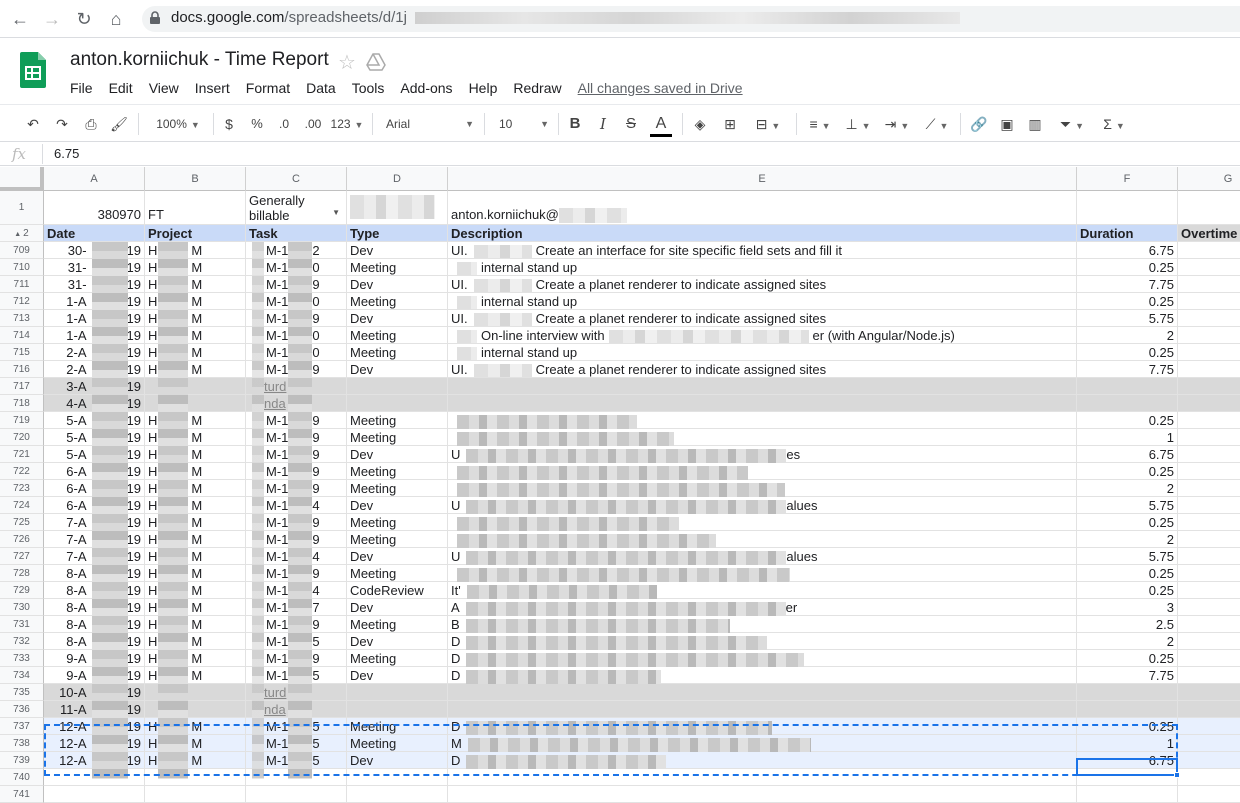  I want to click on row-header: 714, so click(22, 335).